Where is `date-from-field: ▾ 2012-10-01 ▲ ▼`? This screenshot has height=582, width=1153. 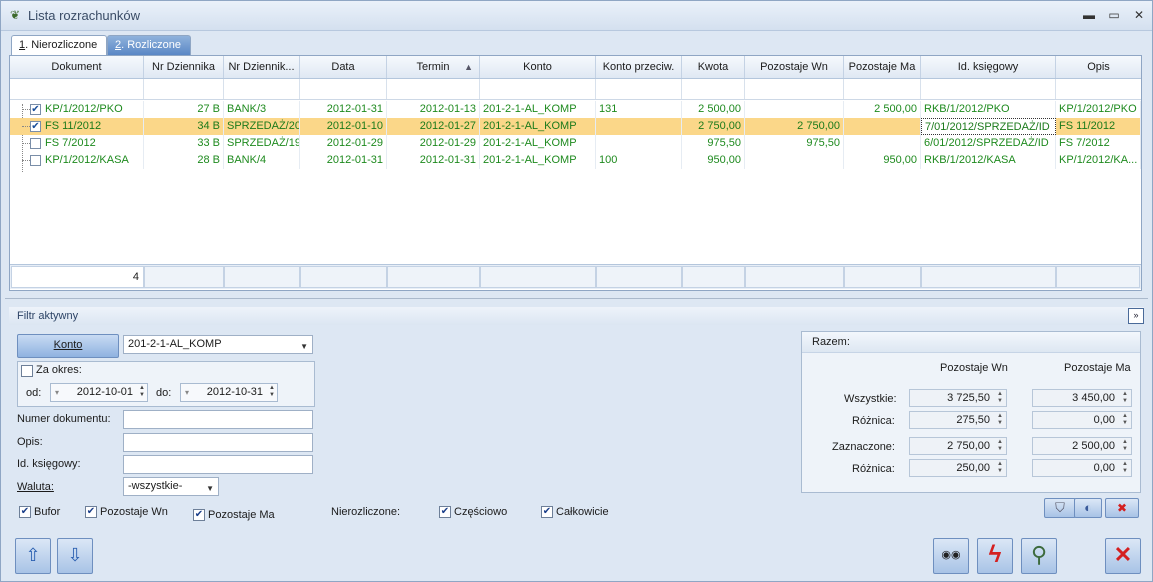 date-from-field: ▾ 2012-10-01 ▲ ▼ is located at coordinates (99, 392).